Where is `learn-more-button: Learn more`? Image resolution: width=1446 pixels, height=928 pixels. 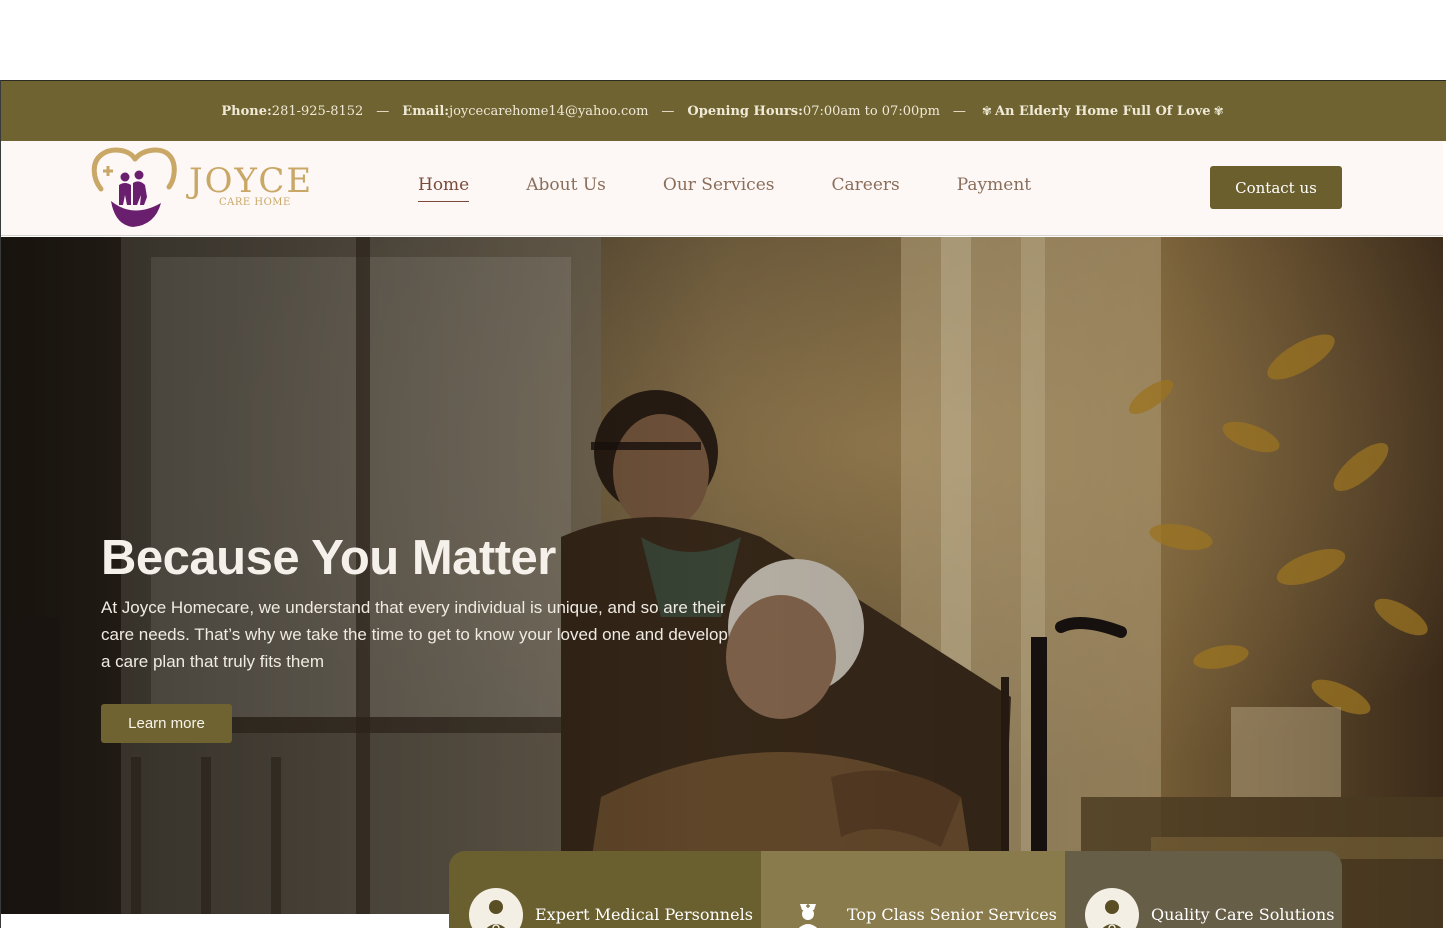 learn-more-button: Learn more is located at coordinates (166, 723).